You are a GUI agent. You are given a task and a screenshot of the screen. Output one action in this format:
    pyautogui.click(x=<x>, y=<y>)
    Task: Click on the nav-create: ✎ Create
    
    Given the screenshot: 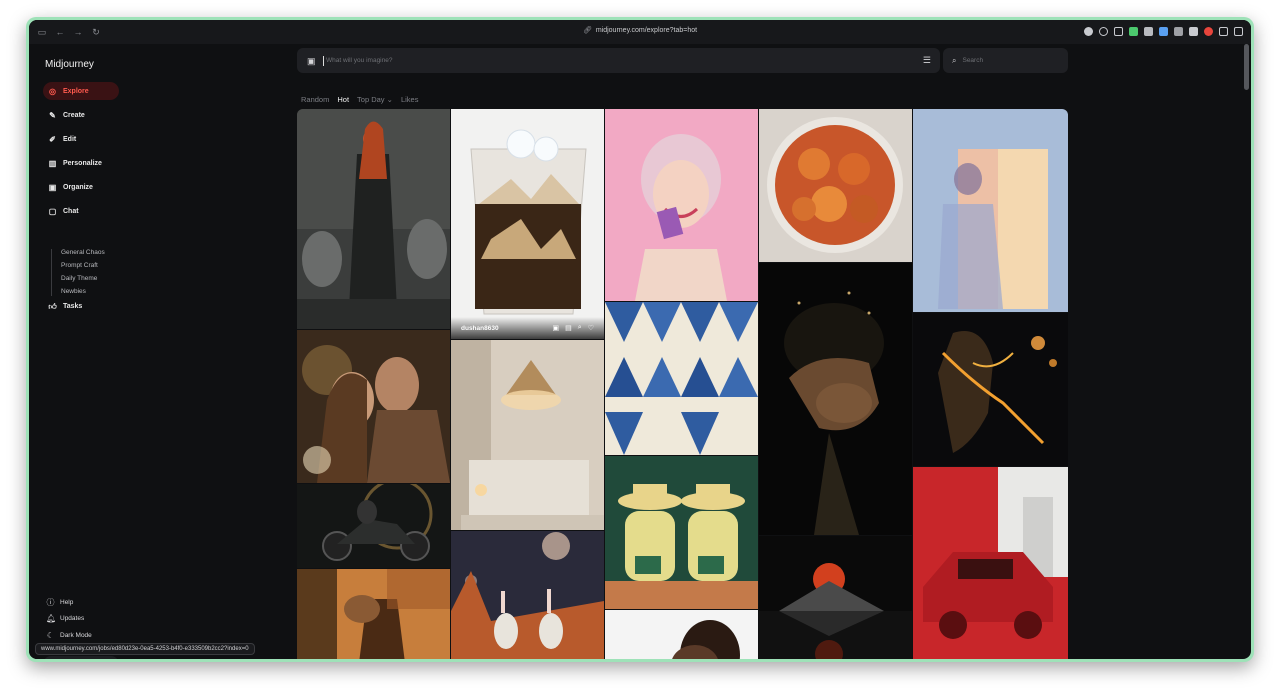 What is the action you would take?
    pyautogui.click(x=81, y=115)
    